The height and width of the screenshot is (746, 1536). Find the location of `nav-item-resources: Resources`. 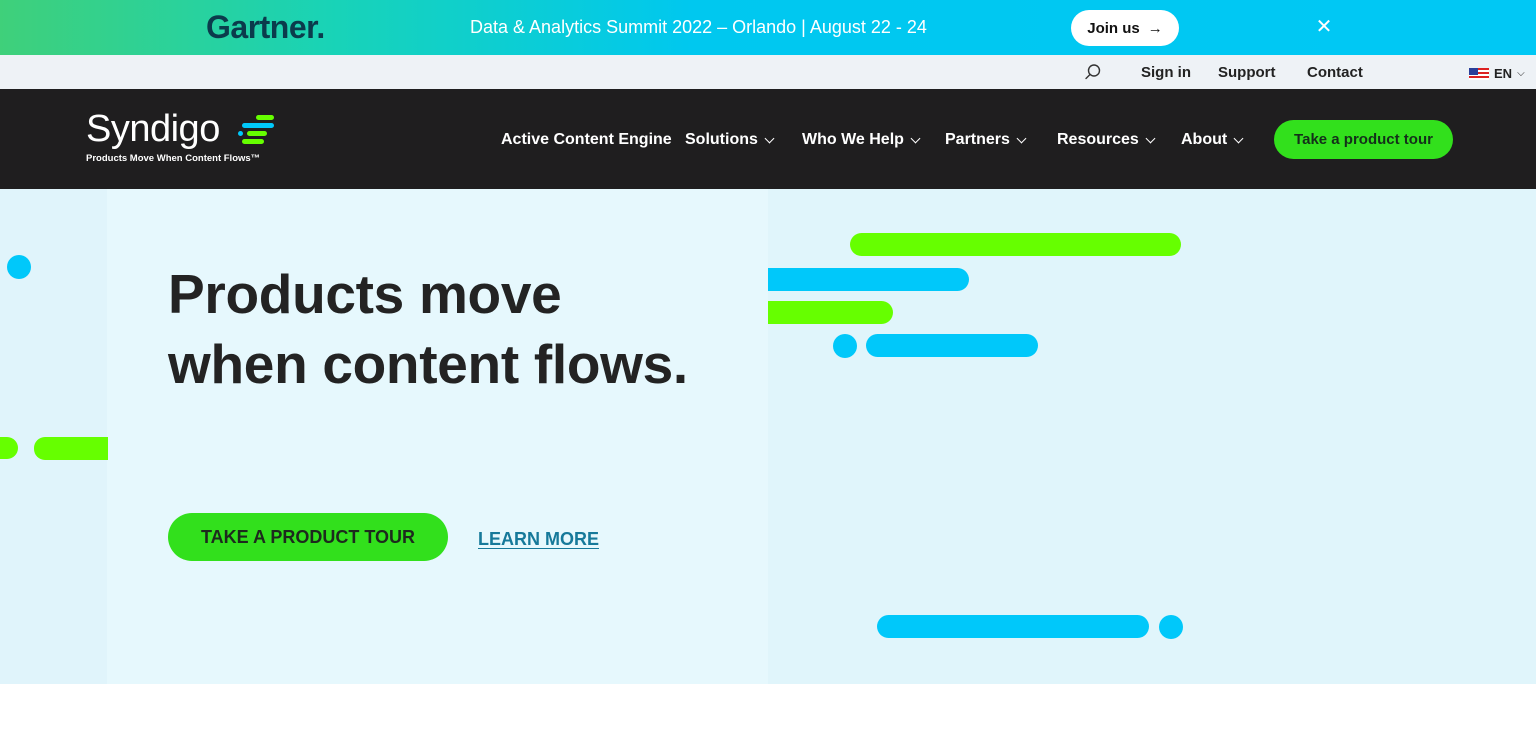

nav-item-resources: Resources is located at coordinates (1106, 140).